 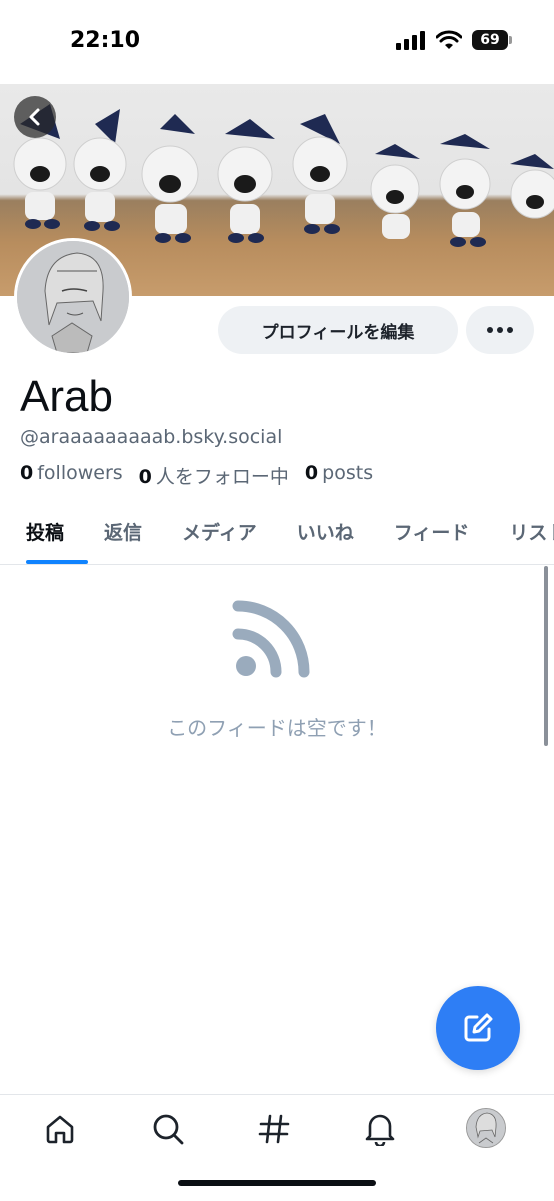 I want to click on followers-stat: 0 followers, so click(x=71, y=475).